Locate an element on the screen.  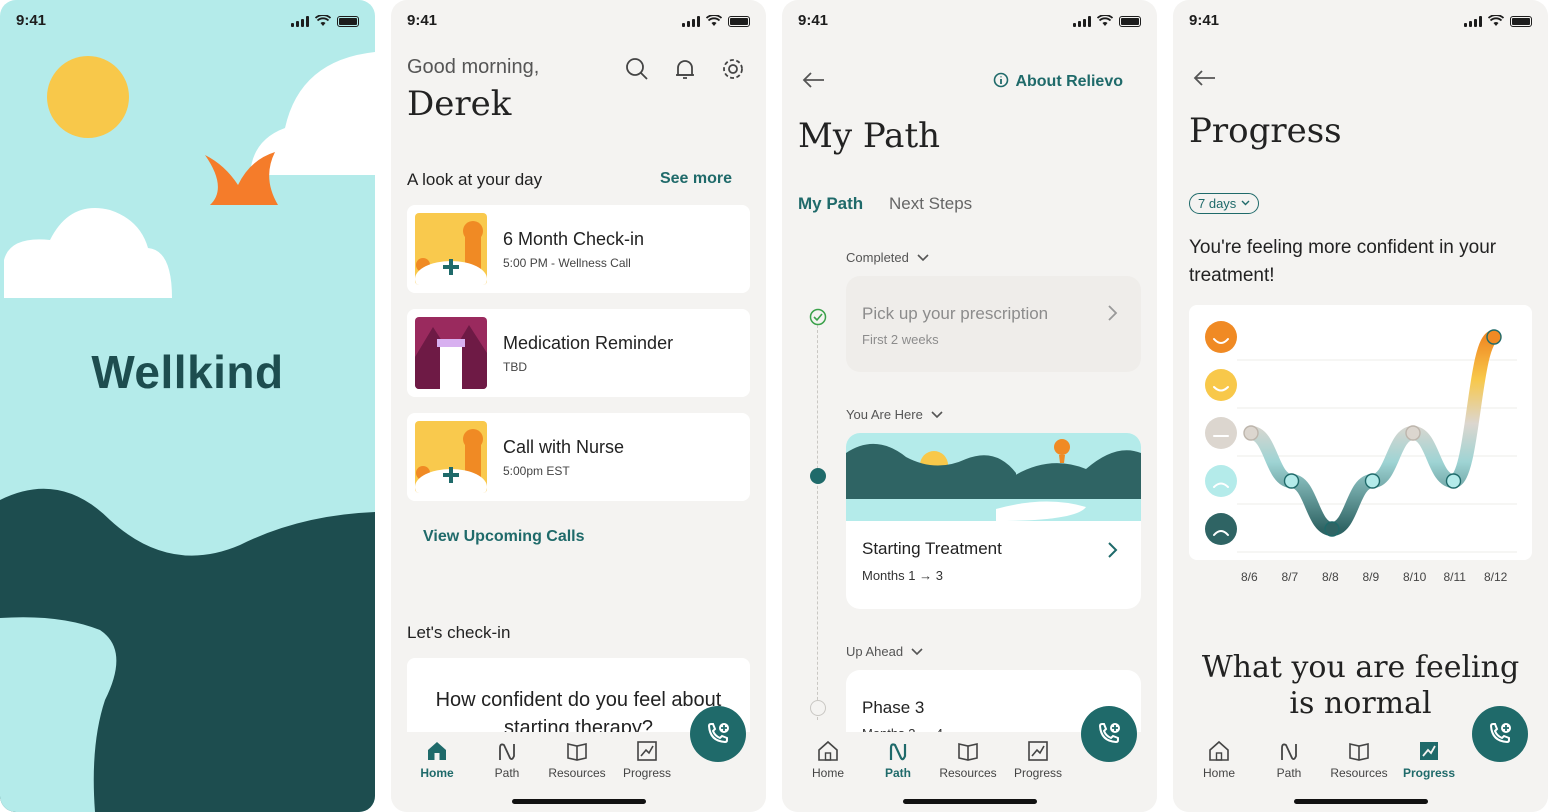
landscape-illustration is located at coordinates (993, 477).